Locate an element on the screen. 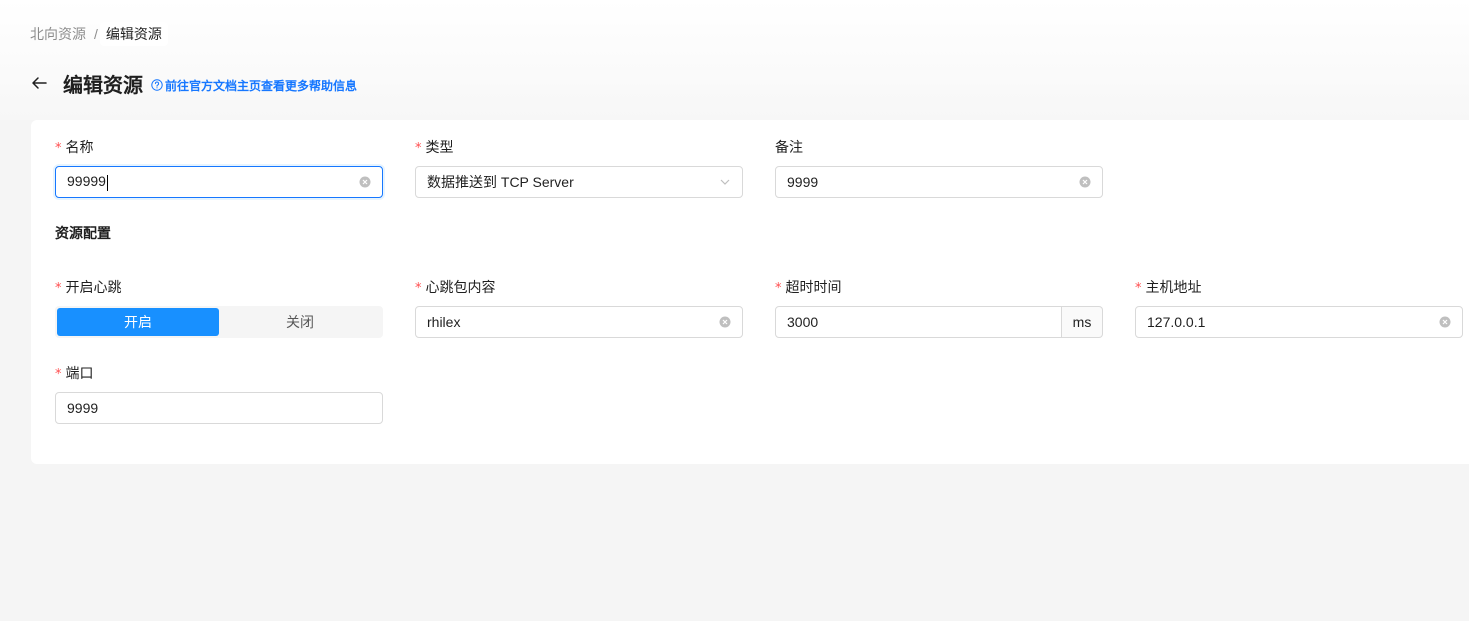 Image resolution: width=1469 pixels, height=621 pixels. help-link-text: 前往官方文档主页查看更多帮助信息 is located at coordinates (261, 85).